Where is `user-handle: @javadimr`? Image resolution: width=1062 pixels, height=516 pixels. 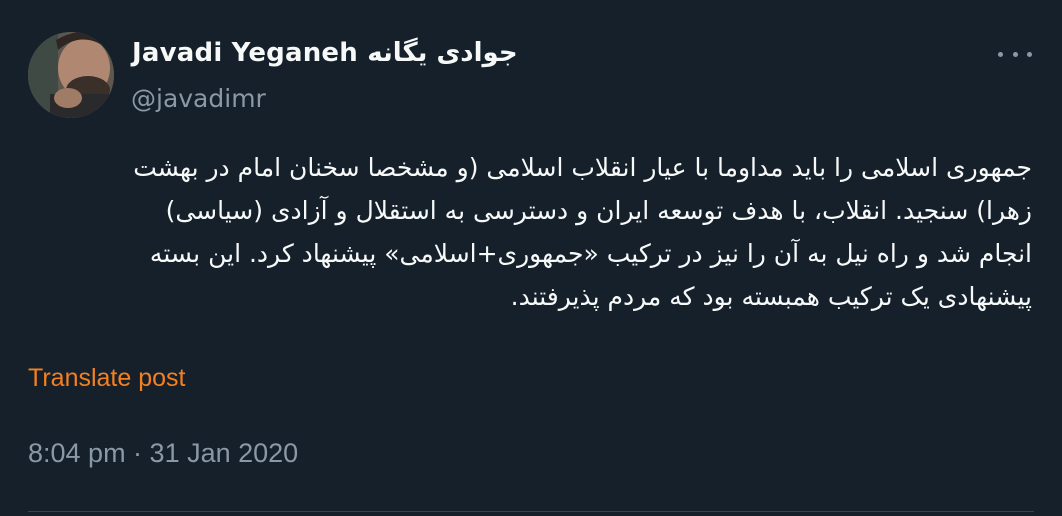
user-handle: @javadimr is located at coordinates (198, 98).